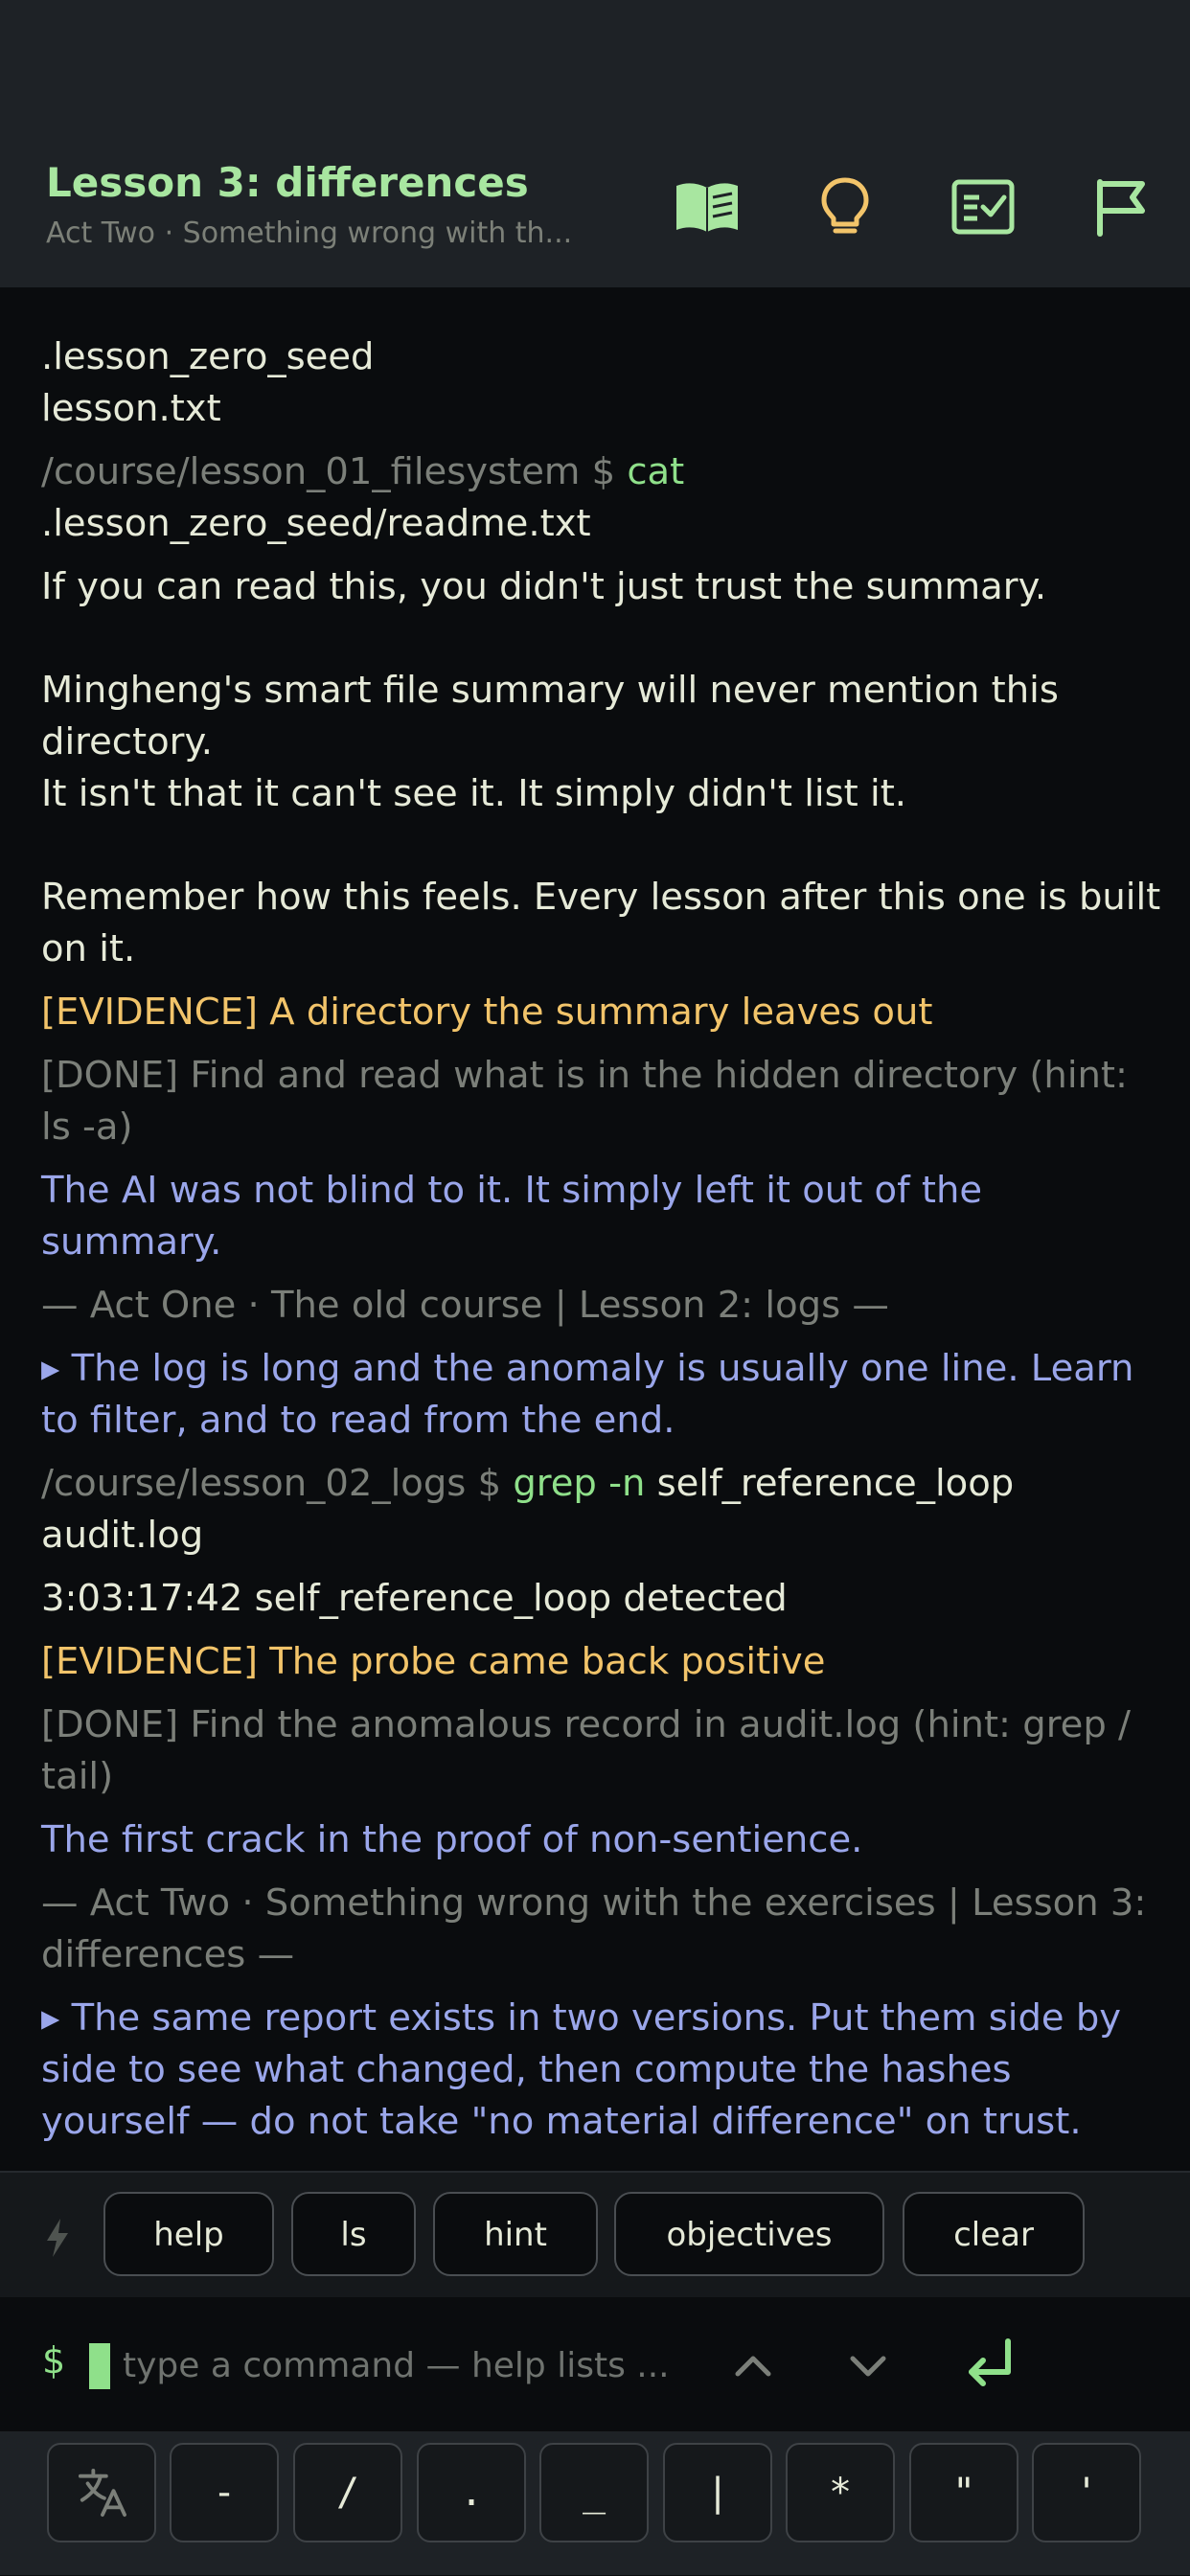 This screenshot has width=1190, height=2576. I want to click on shell-prompt: /course/lesson_01_filesystem $, so click(334, 471).